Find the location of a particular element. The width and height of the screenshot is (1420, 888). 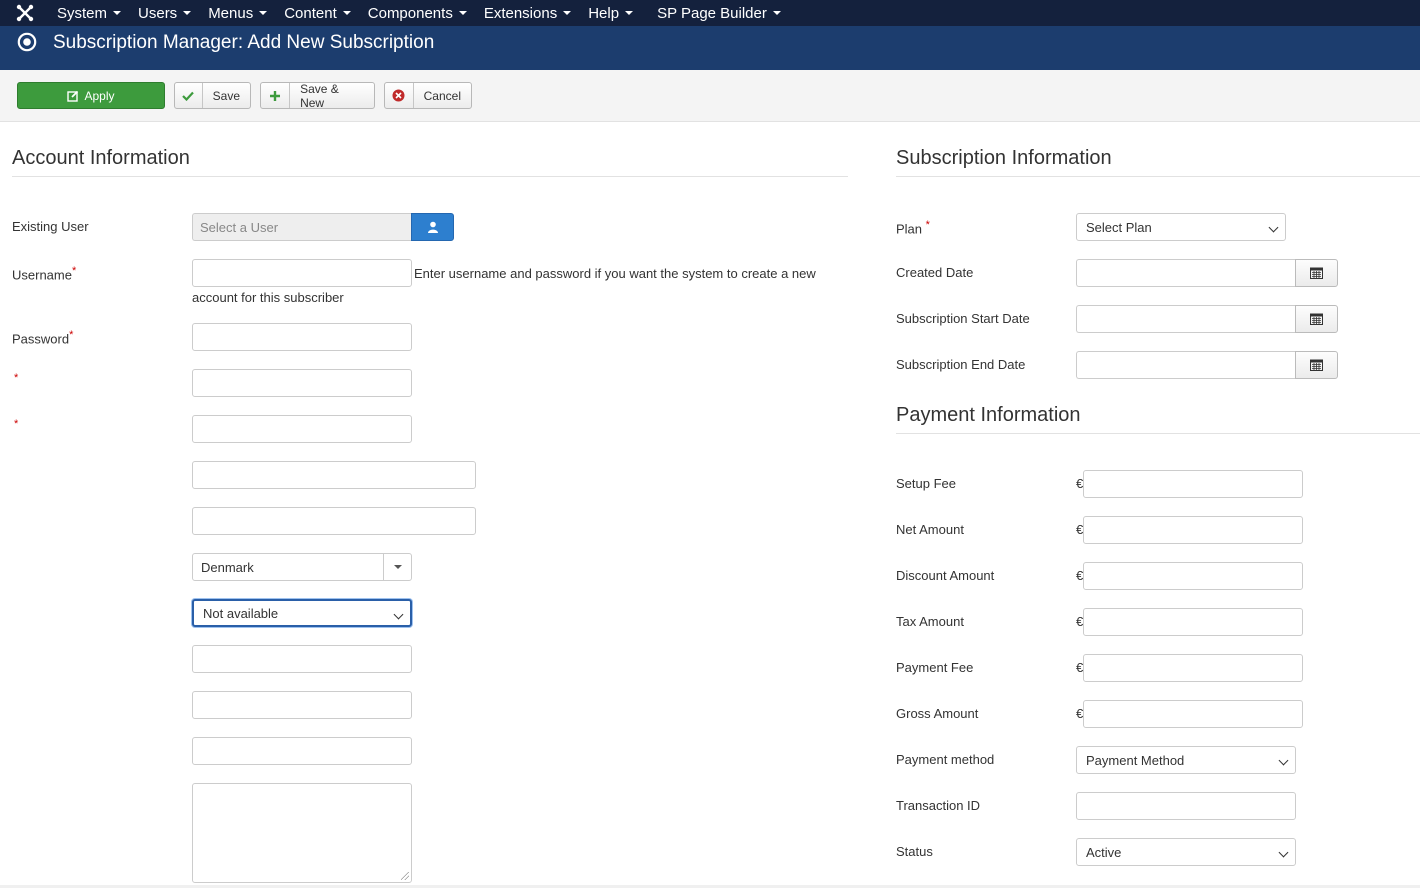

menu-components: Components is located at coordinates (422, 13).